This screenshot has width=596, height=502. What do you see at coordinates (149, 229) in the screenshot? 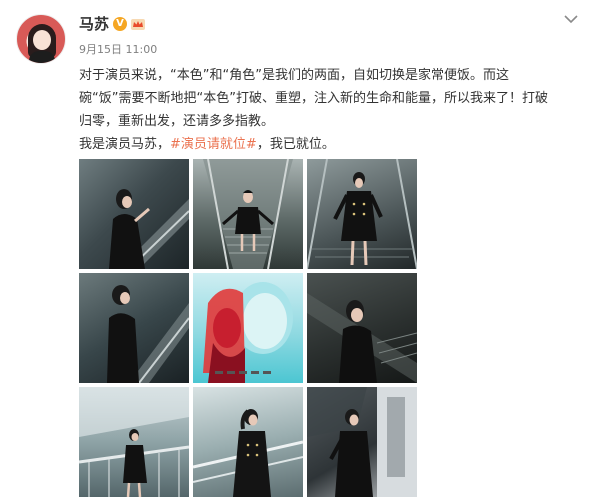
I see `photo-escalator-leaning-icon` at bounding box center [149, 229].